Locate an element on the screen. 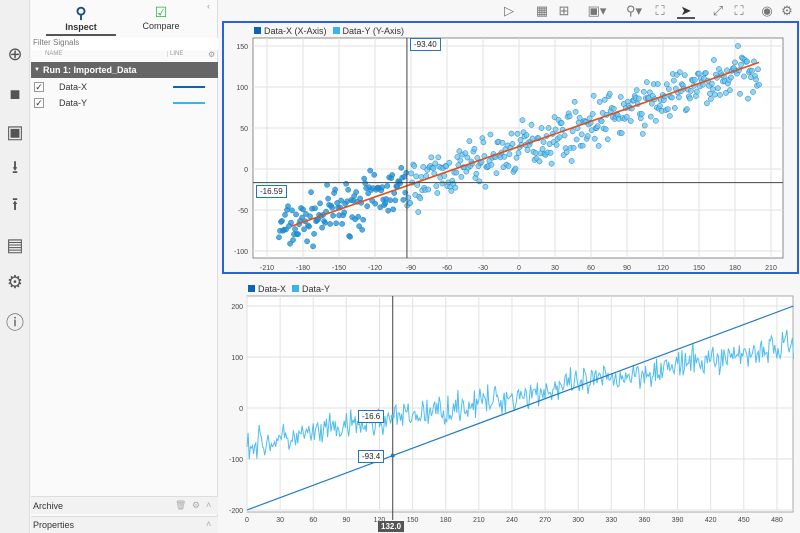 Image resolution: width=800 pixels, height=533 pixels. cursor-y-label: -16.59 is located at coordinates (271, 191).